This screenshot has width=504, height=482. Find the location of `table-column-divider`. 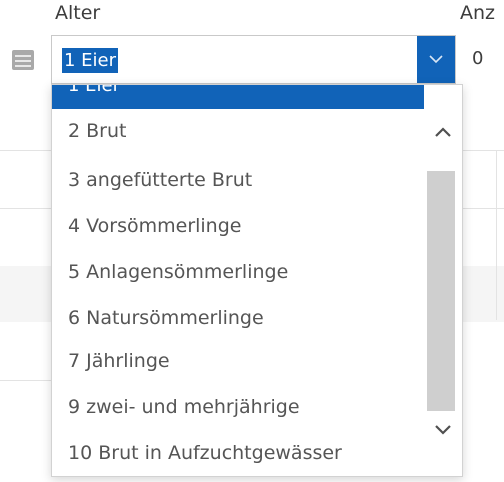

table-column-divider is located at coordinates (496, 235).